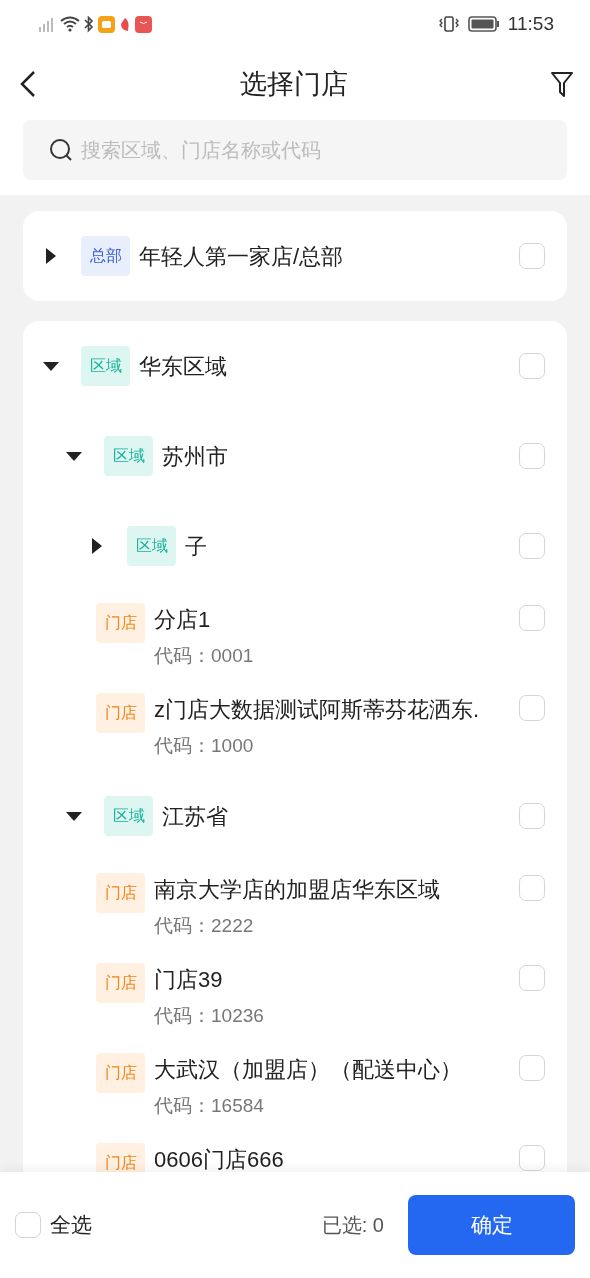 Image resolution: width=590 pixels, height=1278 pixels. Describe the element at coordinates (204, 926) in the screenshot. I see `store-code: 代码：2222` at that location.